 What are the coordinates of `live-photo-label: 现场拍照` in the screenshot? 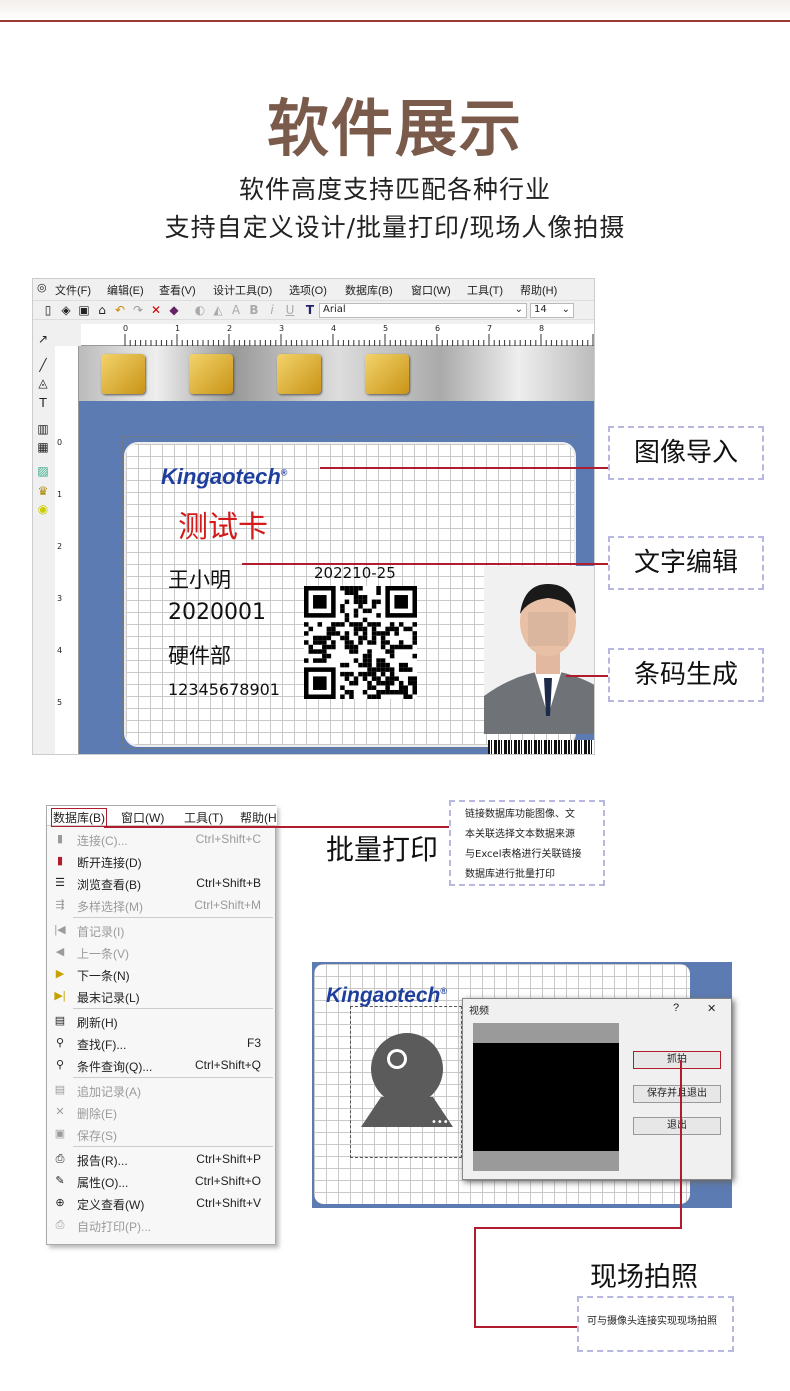 It's located at (644, 1277).